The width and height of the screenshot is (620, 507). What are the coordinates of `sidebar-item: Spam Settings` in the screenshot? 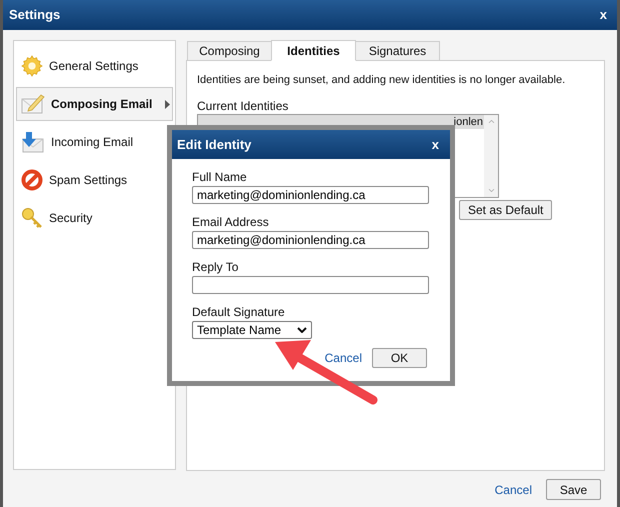 It's located at (94, 180).